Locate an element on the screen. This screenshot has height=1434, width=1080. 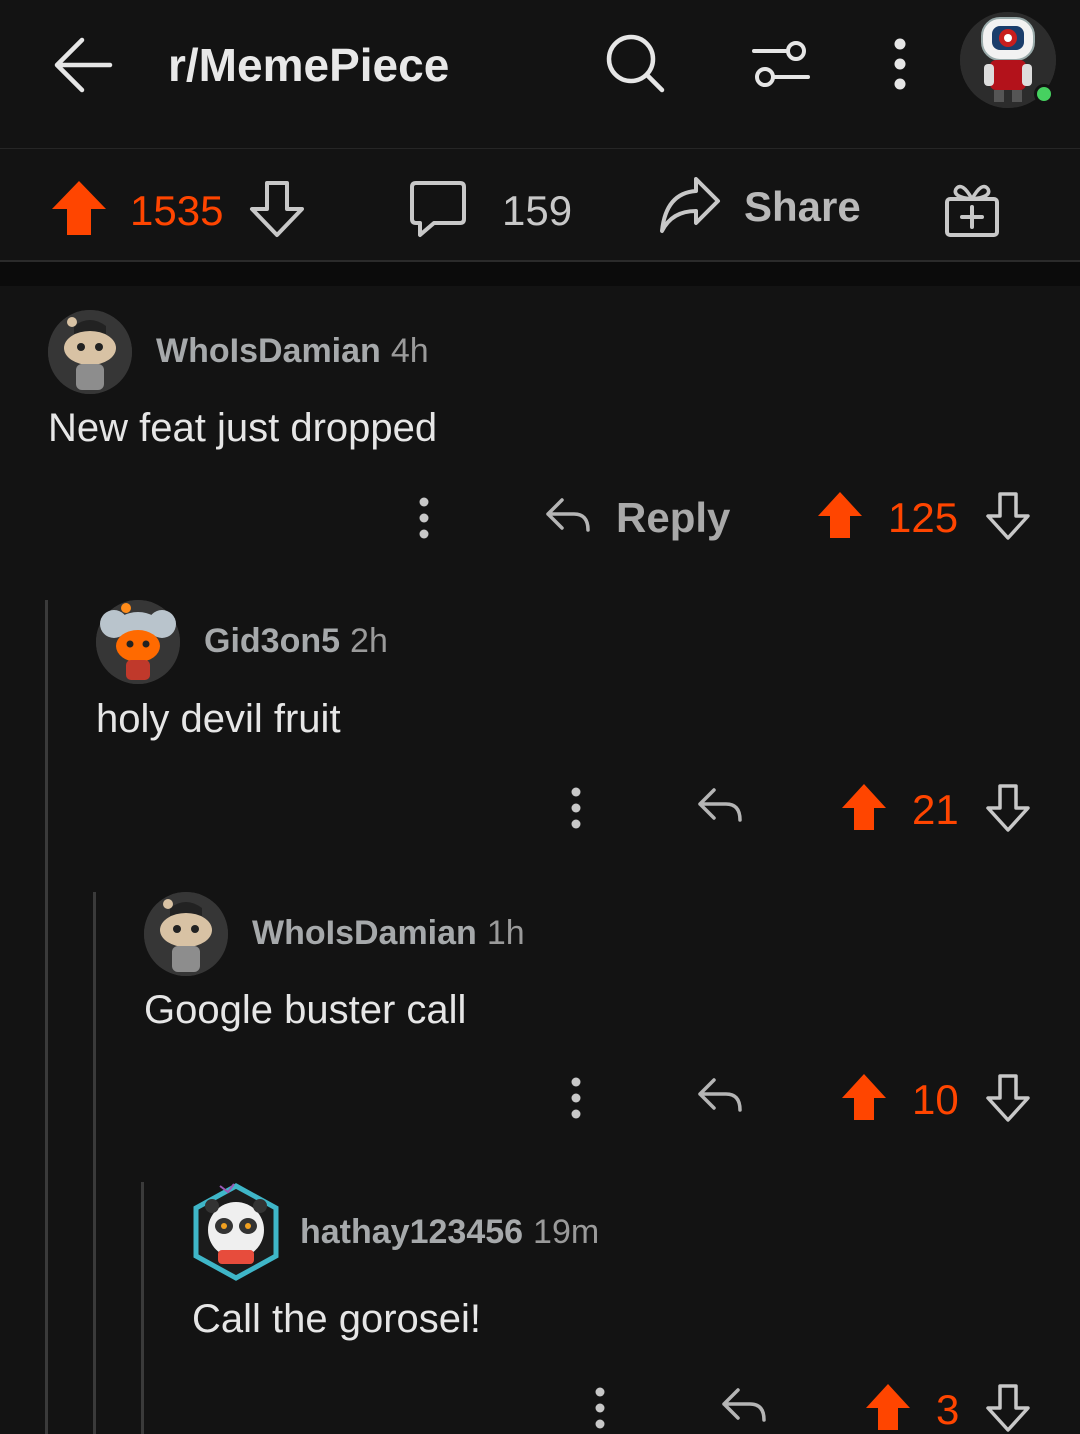
username: Gid3on5 is located at coordinates (272, 641).